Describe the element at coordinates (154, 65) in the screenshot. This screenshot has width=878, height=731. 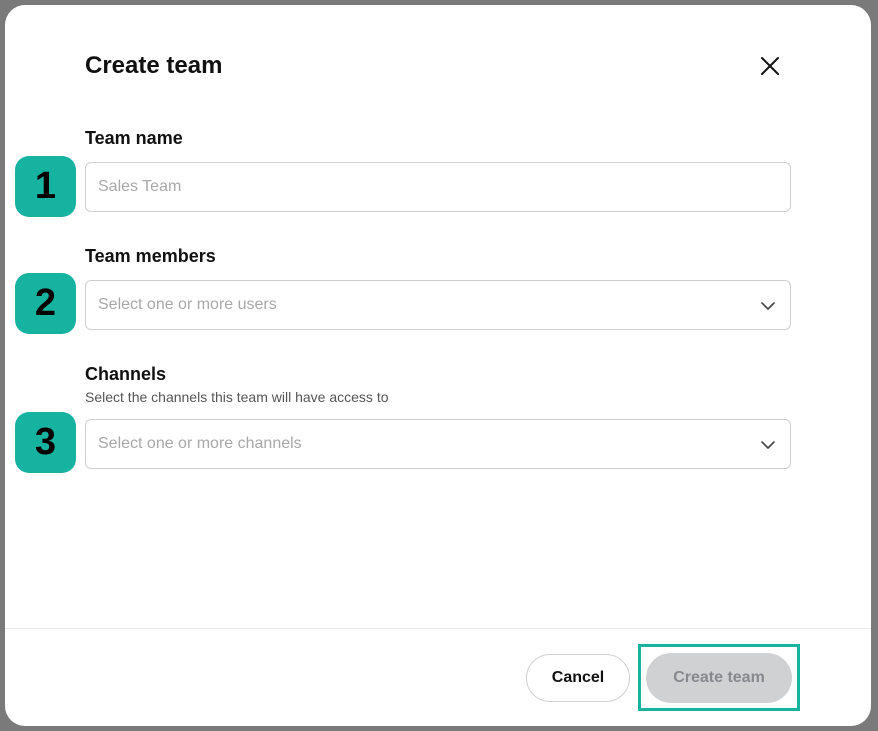
I see `dialog-title: Create team` at that location.